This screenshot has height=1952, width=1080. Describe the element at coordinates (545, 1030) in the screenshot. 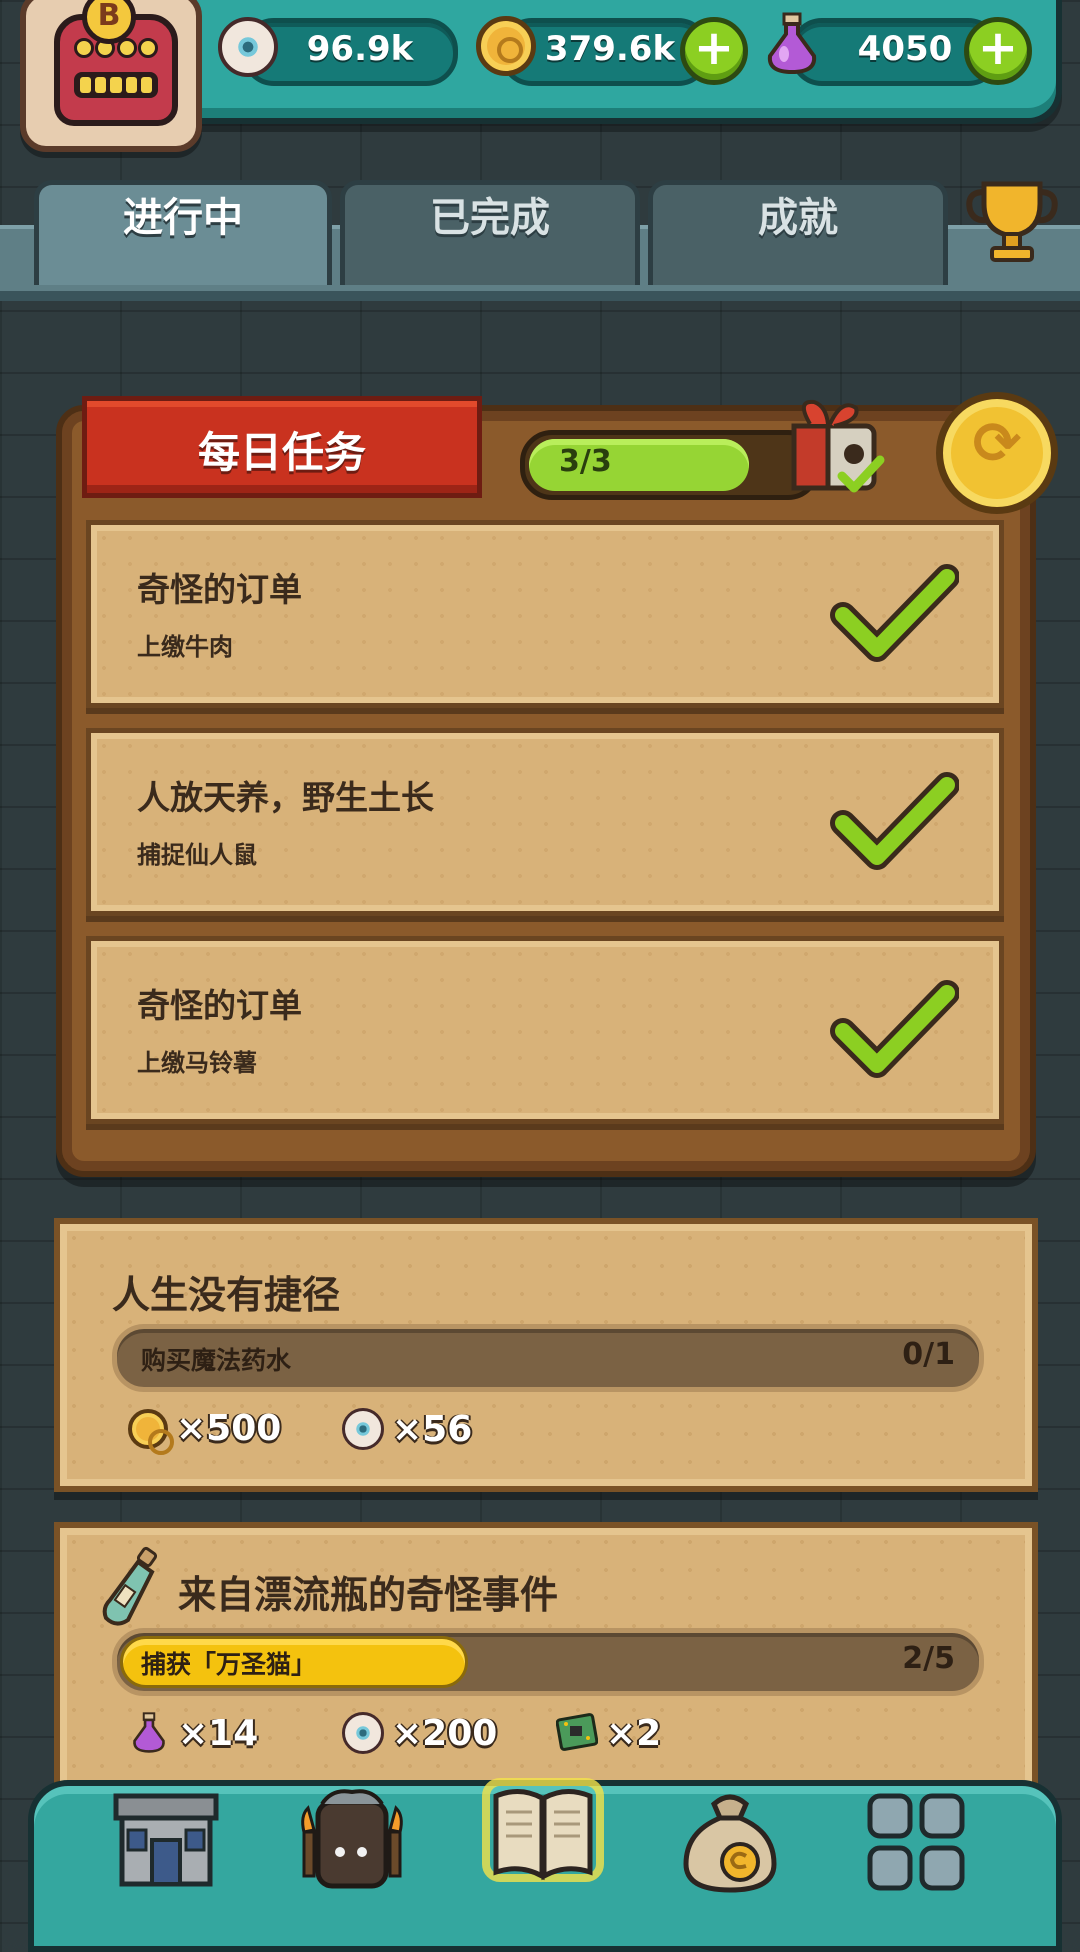

I see `daily-task-card: 奇怪的订单 上缴马铃薯` at that location.